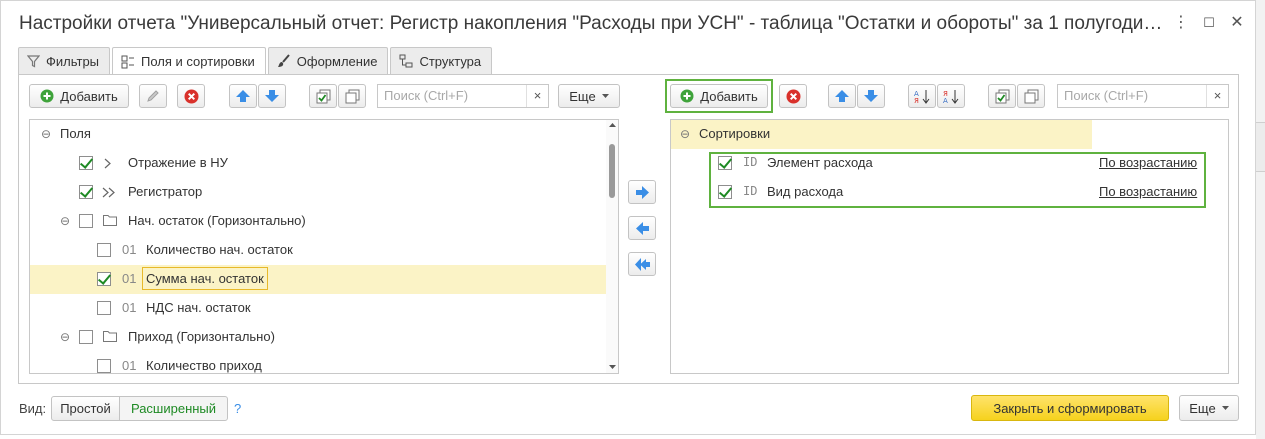 The height and width of the screenshot is (439, 1265). I want to click on add-sorting-button: Добавить, so click(719, 96).